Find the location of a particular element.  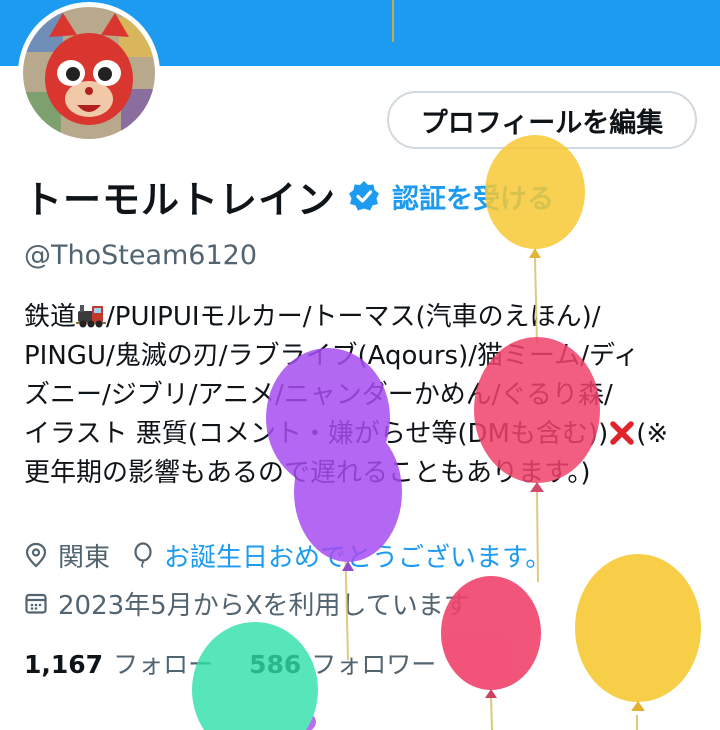

following-link: 1,167 フォロー is located at coordinates (118, 663).